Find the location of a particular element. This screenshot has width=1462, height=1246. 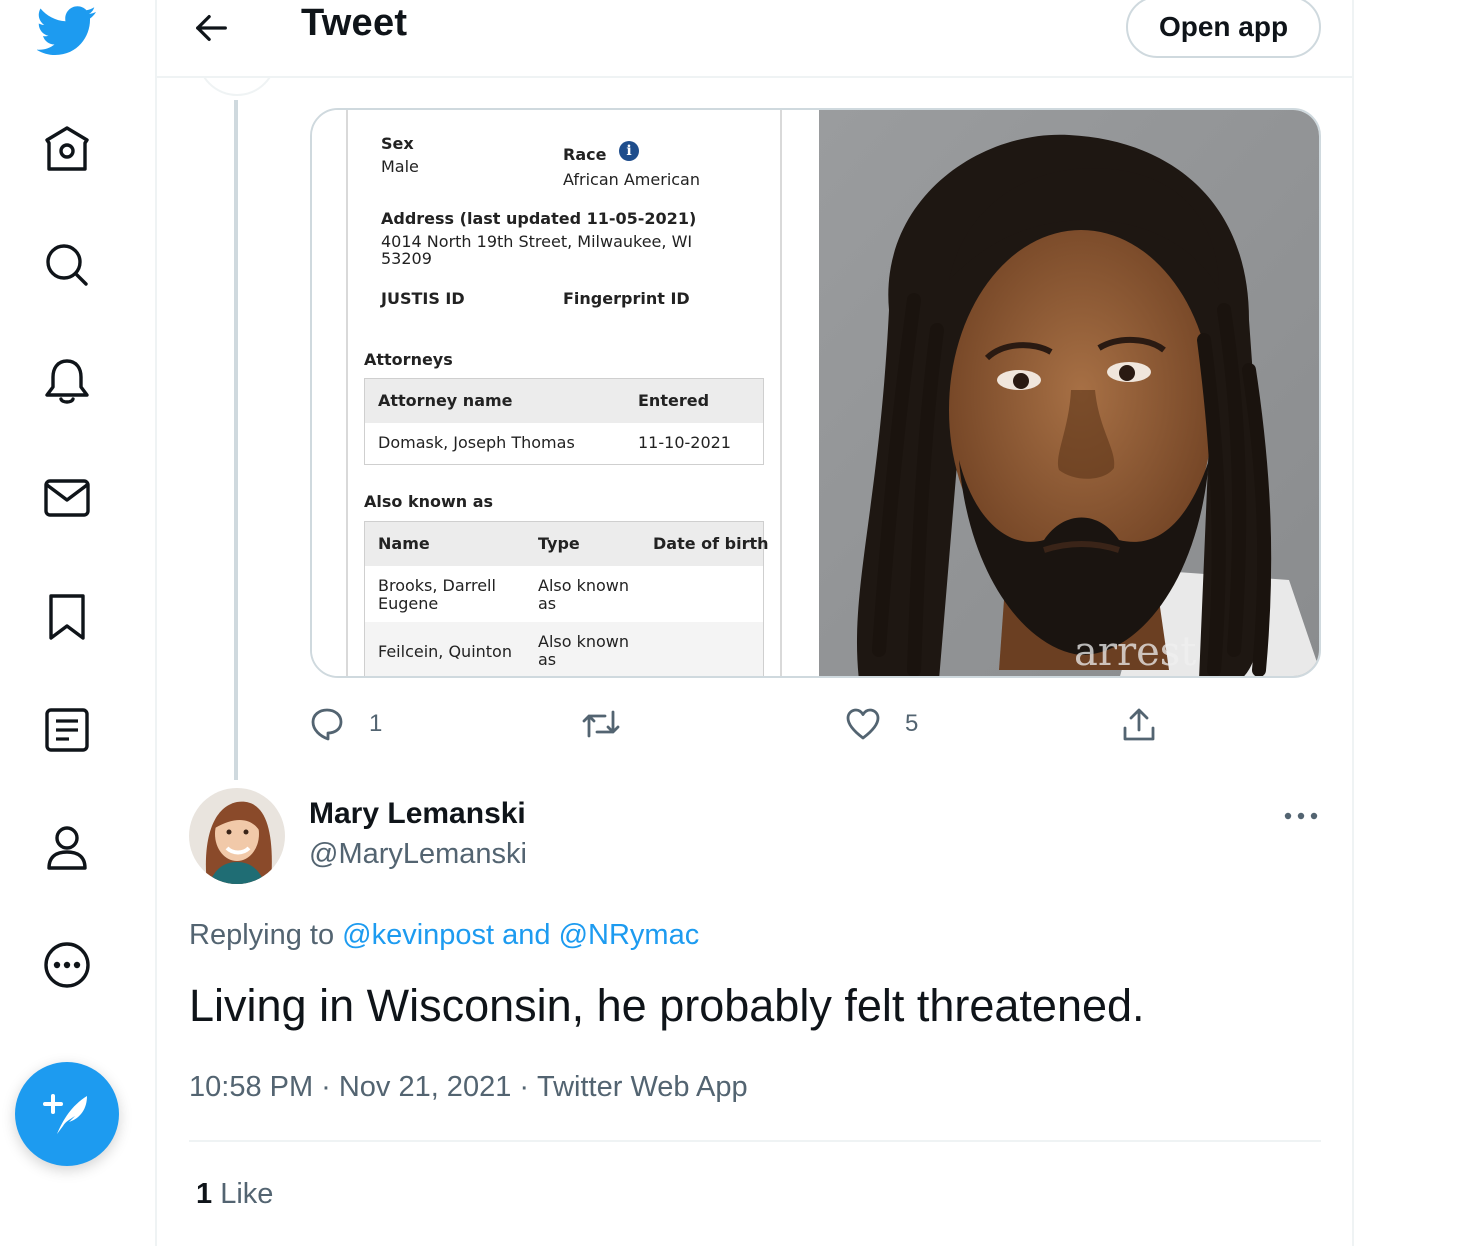

likes-label: Like is located at coordinates (247, 1194).